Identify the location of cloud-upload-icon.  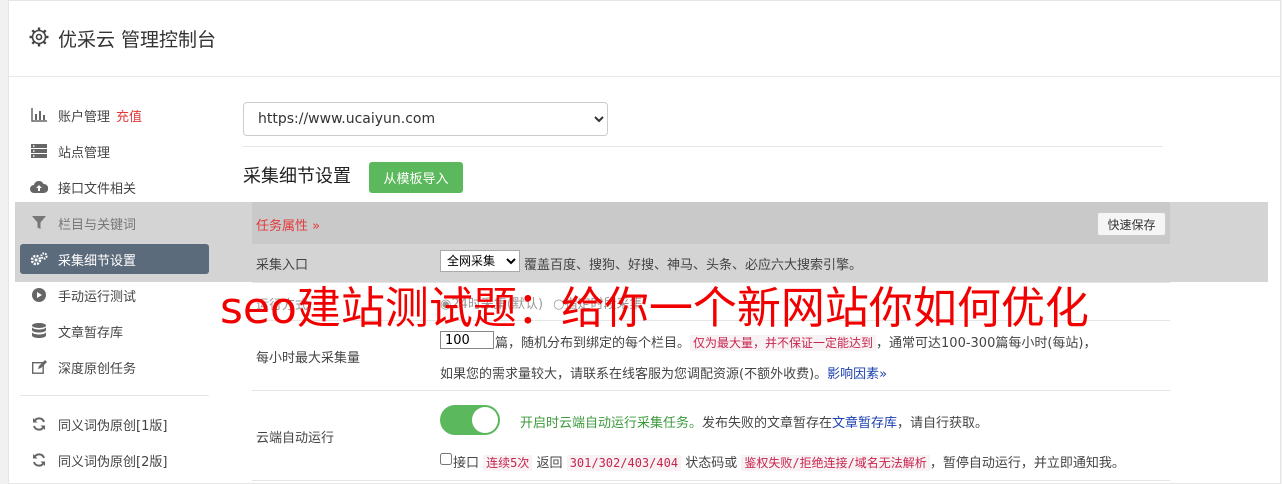
(39, 187).